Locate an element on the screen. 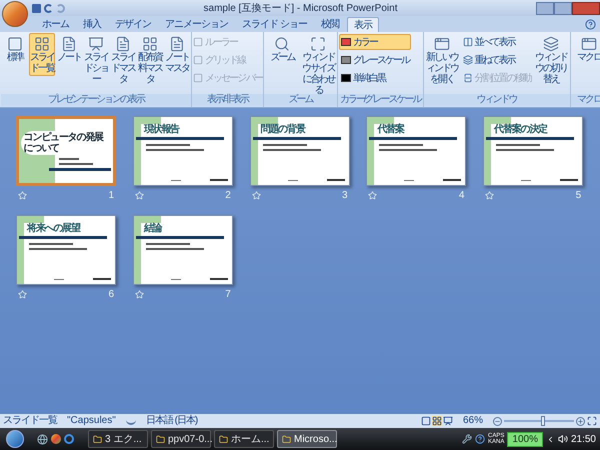 This screenshot has width=600, height=450. slide-sorter-icon is located at coordinates (437, 421).